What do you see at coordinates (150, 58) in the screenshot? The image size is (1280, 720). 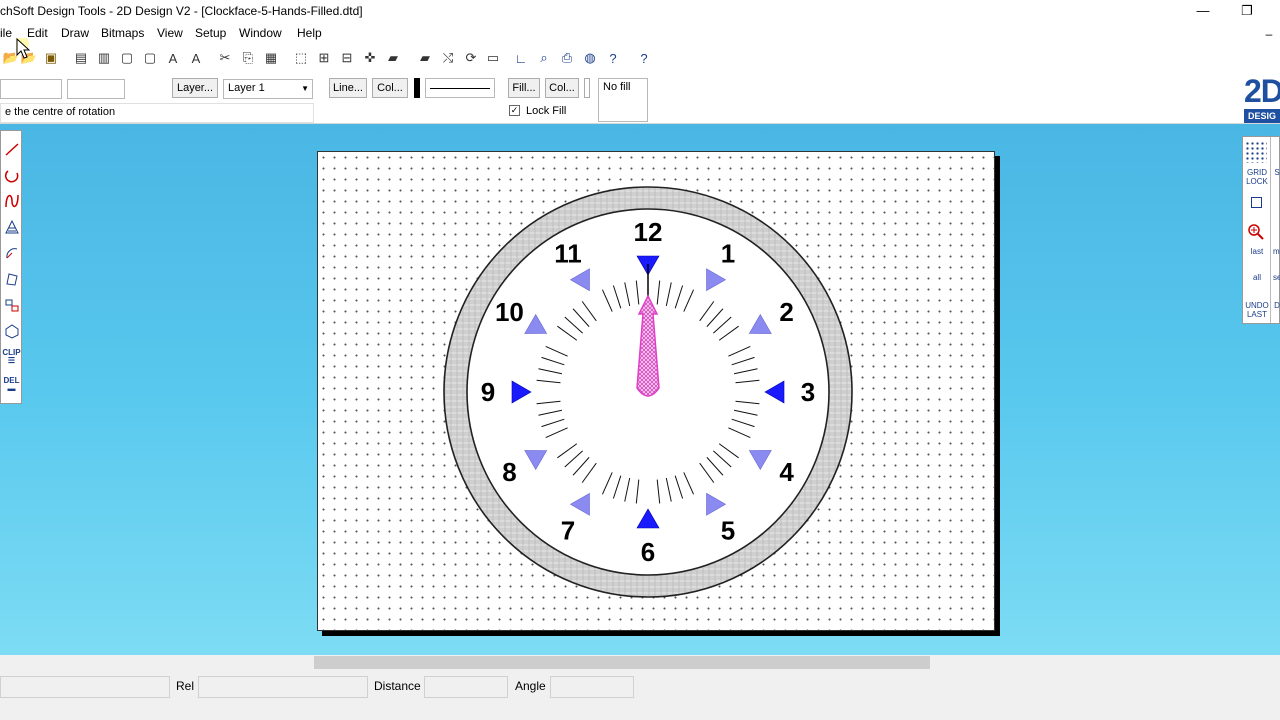 I see `page-copy-icon: ▢` at bounding box center [150, 58].